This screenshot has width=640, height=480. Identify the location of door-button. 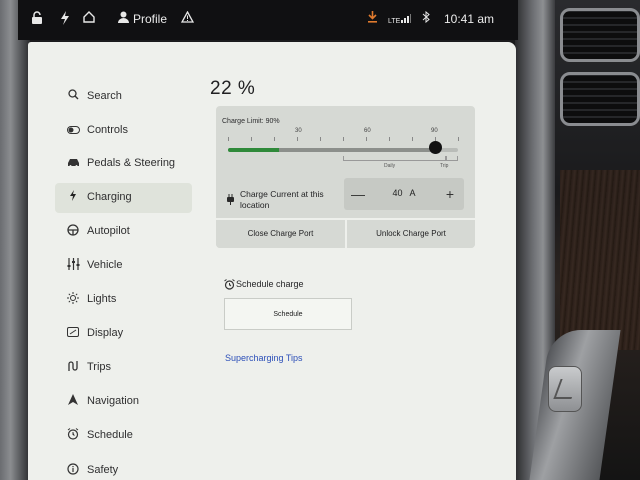
(565, 389).